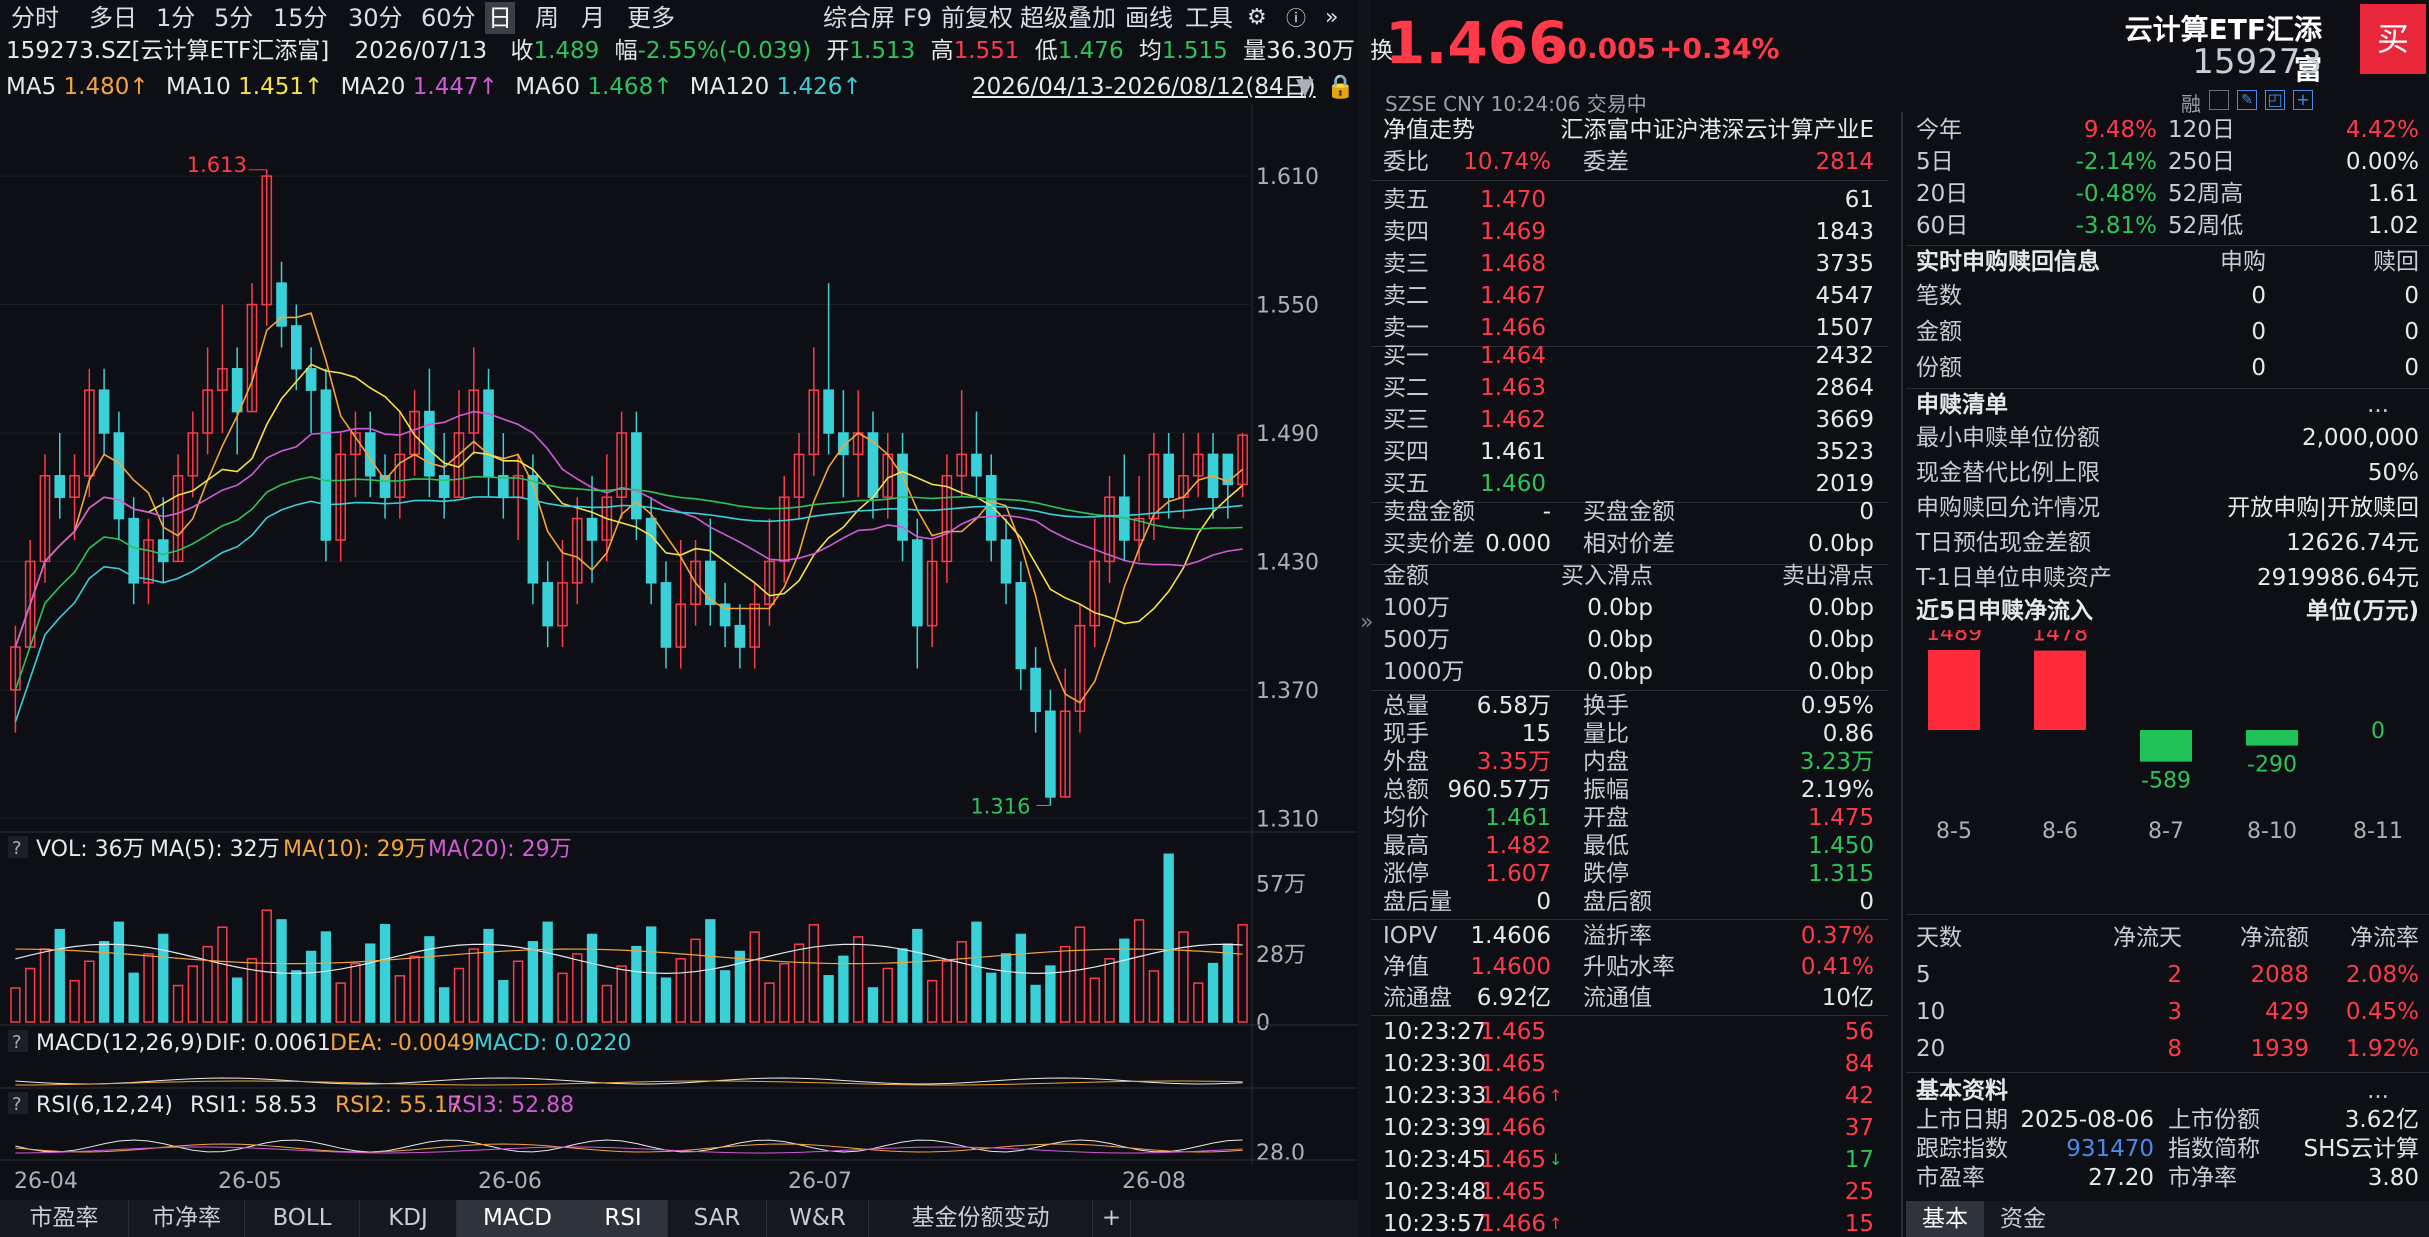 This screenshot has height=1237, width=2429. What do you see at coordinates (1305, 87) in the screenshot?
I see `dropdown-triangle-icon: ▼` at bounding box center [1305, 87].